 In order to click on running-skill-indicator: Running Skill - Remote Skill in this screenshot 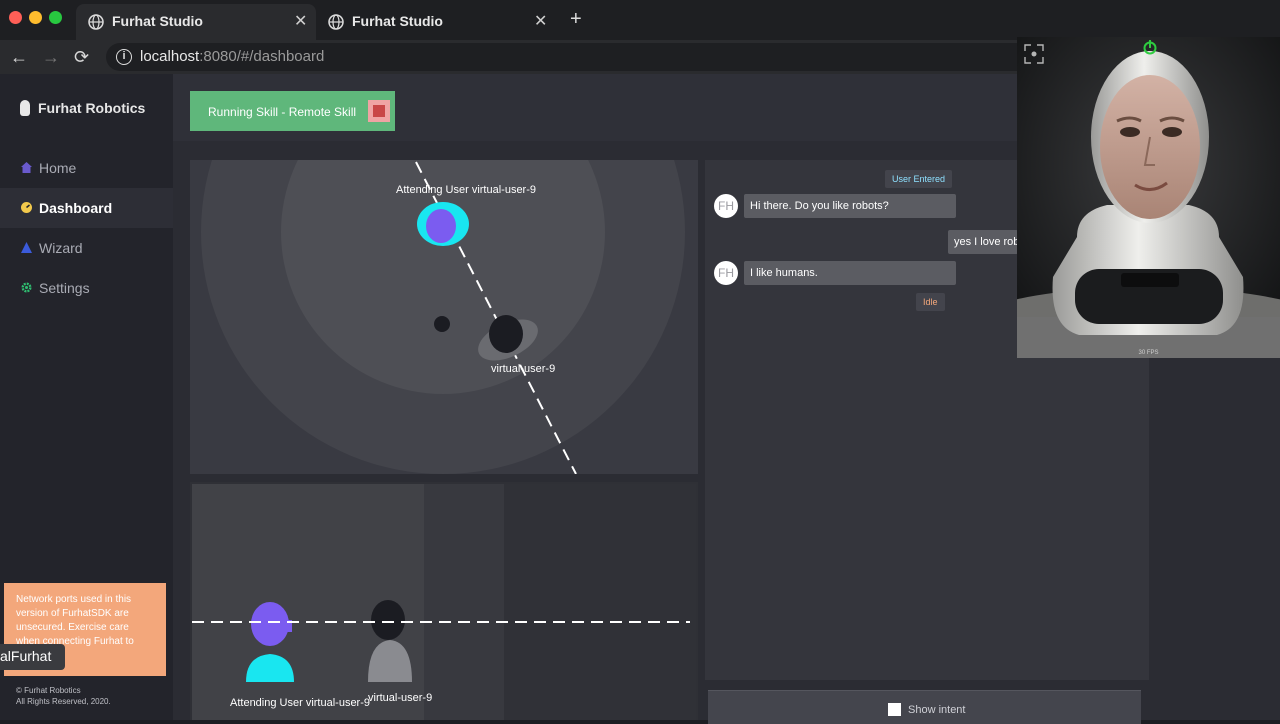, I will do `click(292, 111)`.